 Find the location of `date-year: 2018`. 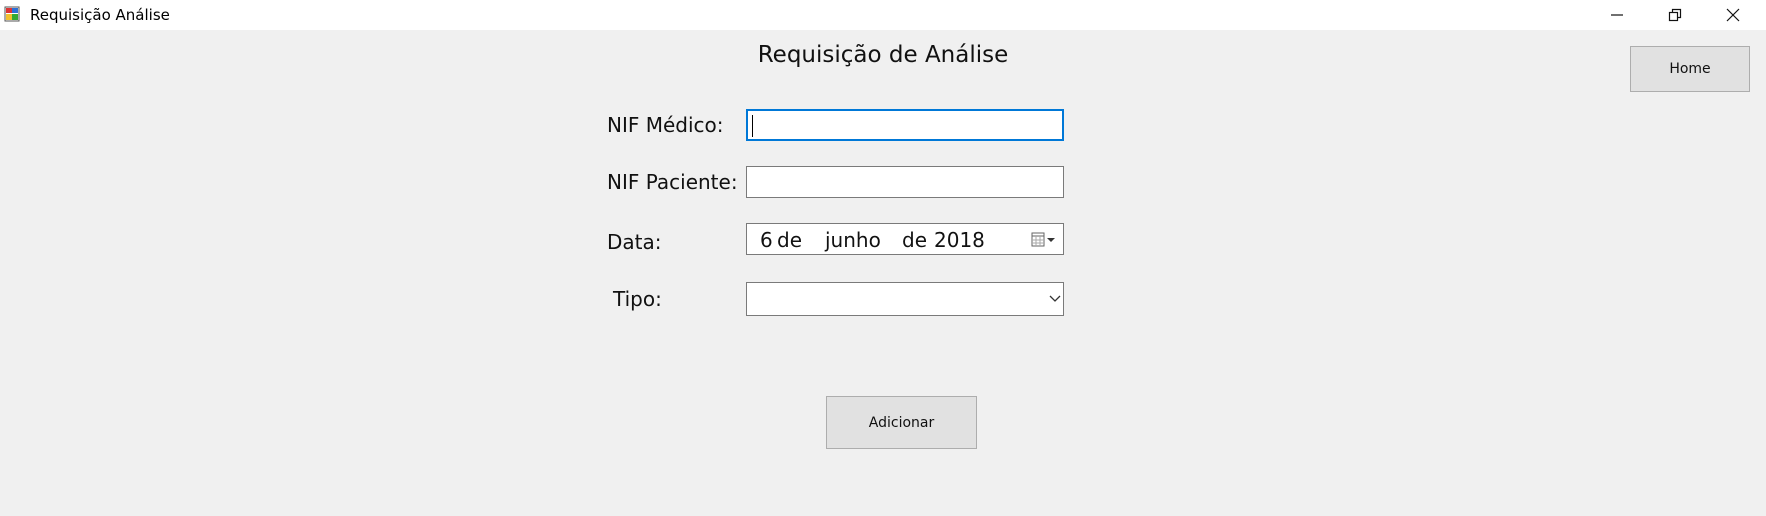

date-year: 2018 is located at coordinates (959, 240).